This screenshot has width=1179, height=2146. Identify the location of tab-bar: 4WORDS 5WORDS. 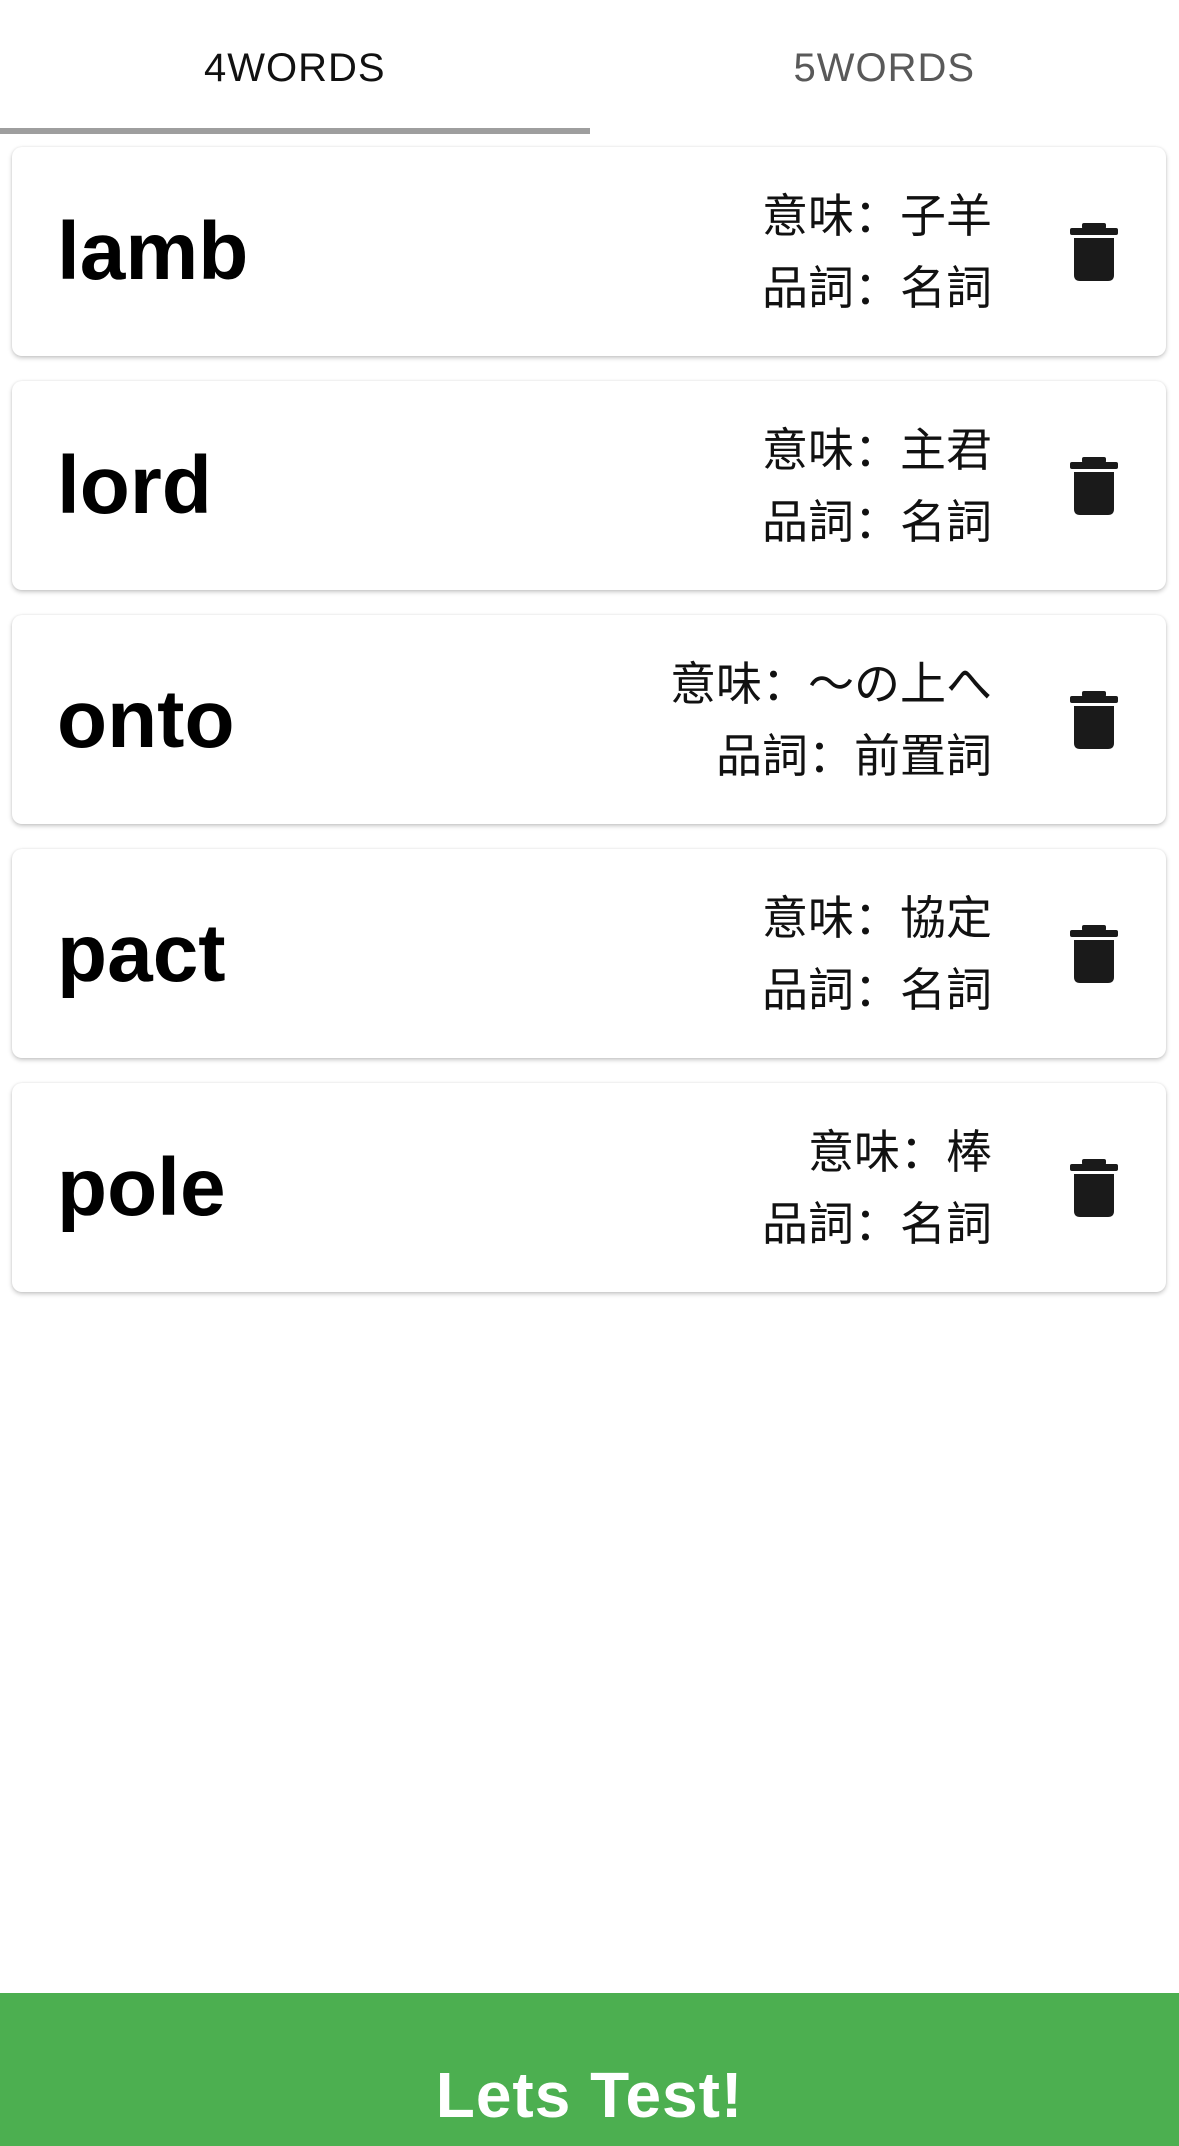
(589, 68).